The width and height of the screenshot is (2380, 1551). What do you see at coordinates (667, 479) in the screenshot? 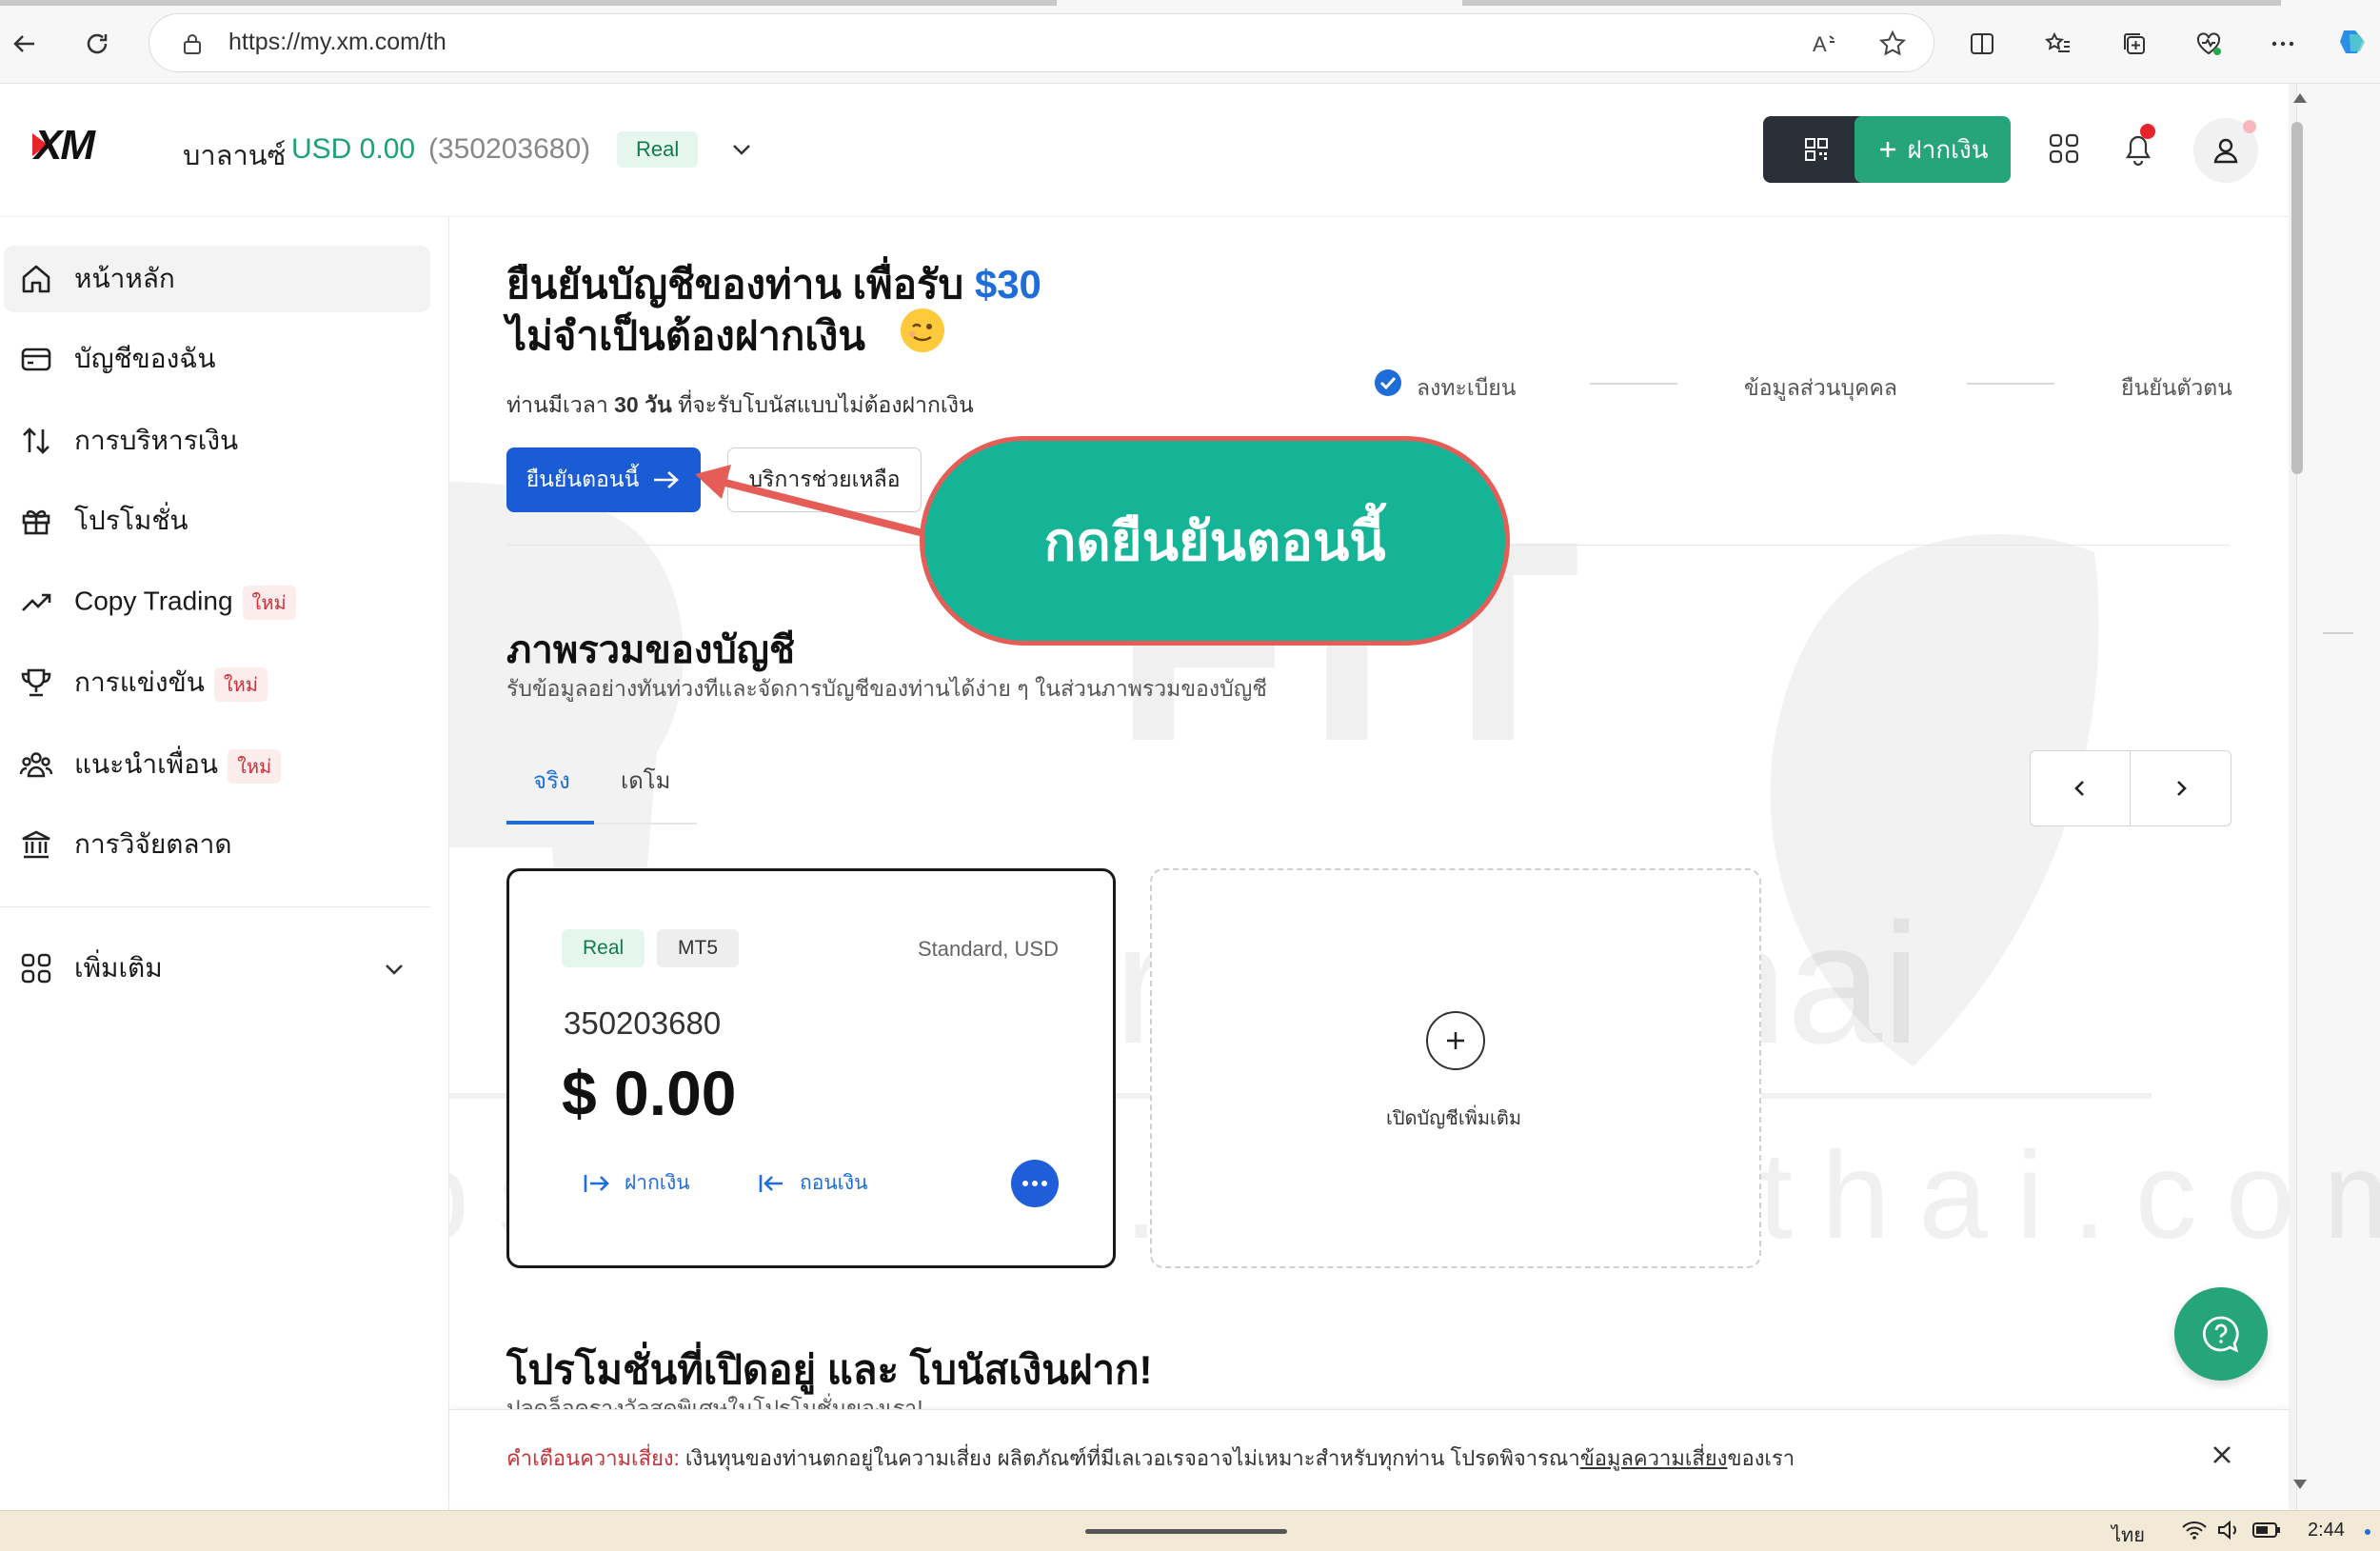
I see `arrow-right-icon` at bounding box center [667, 479].